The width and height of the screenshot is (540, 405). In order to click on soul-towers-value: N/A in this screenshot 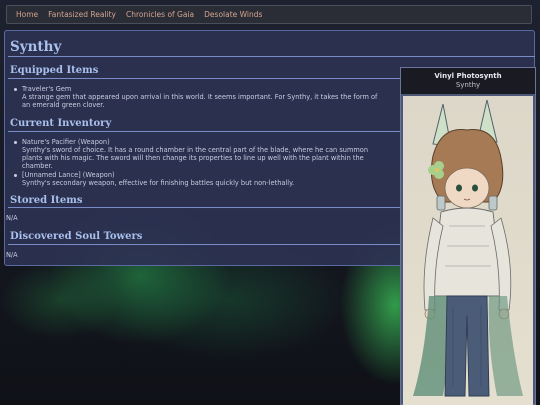, I will do `click(12, 255)`.